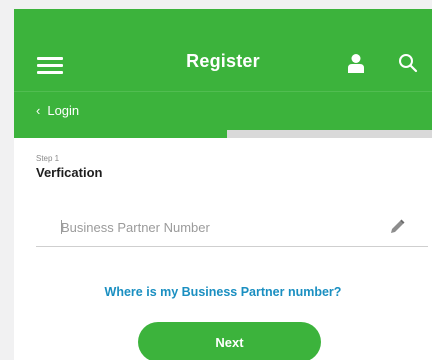 This screenshot has width=432, height=360. I want to click on back-to-login-link: ‹ Login, so click(57, 110).